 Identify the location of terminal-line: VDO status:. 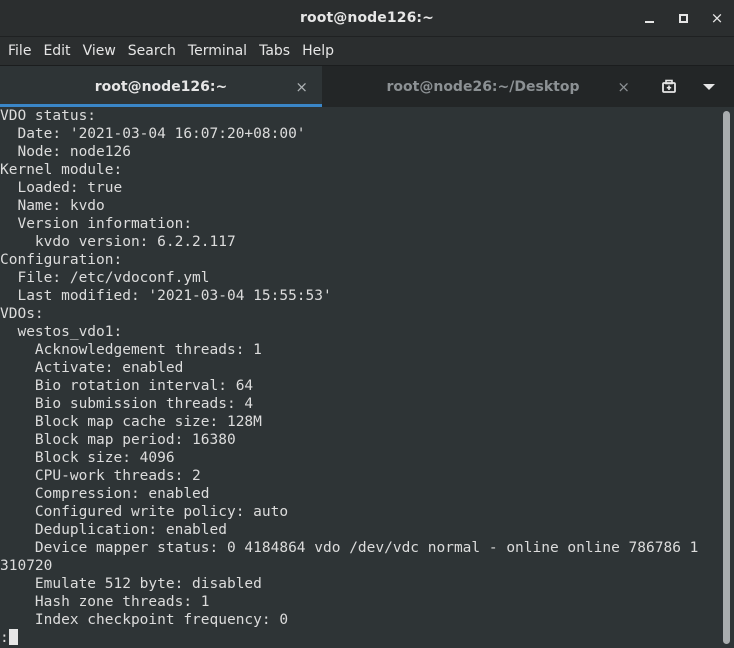
(48, 116).